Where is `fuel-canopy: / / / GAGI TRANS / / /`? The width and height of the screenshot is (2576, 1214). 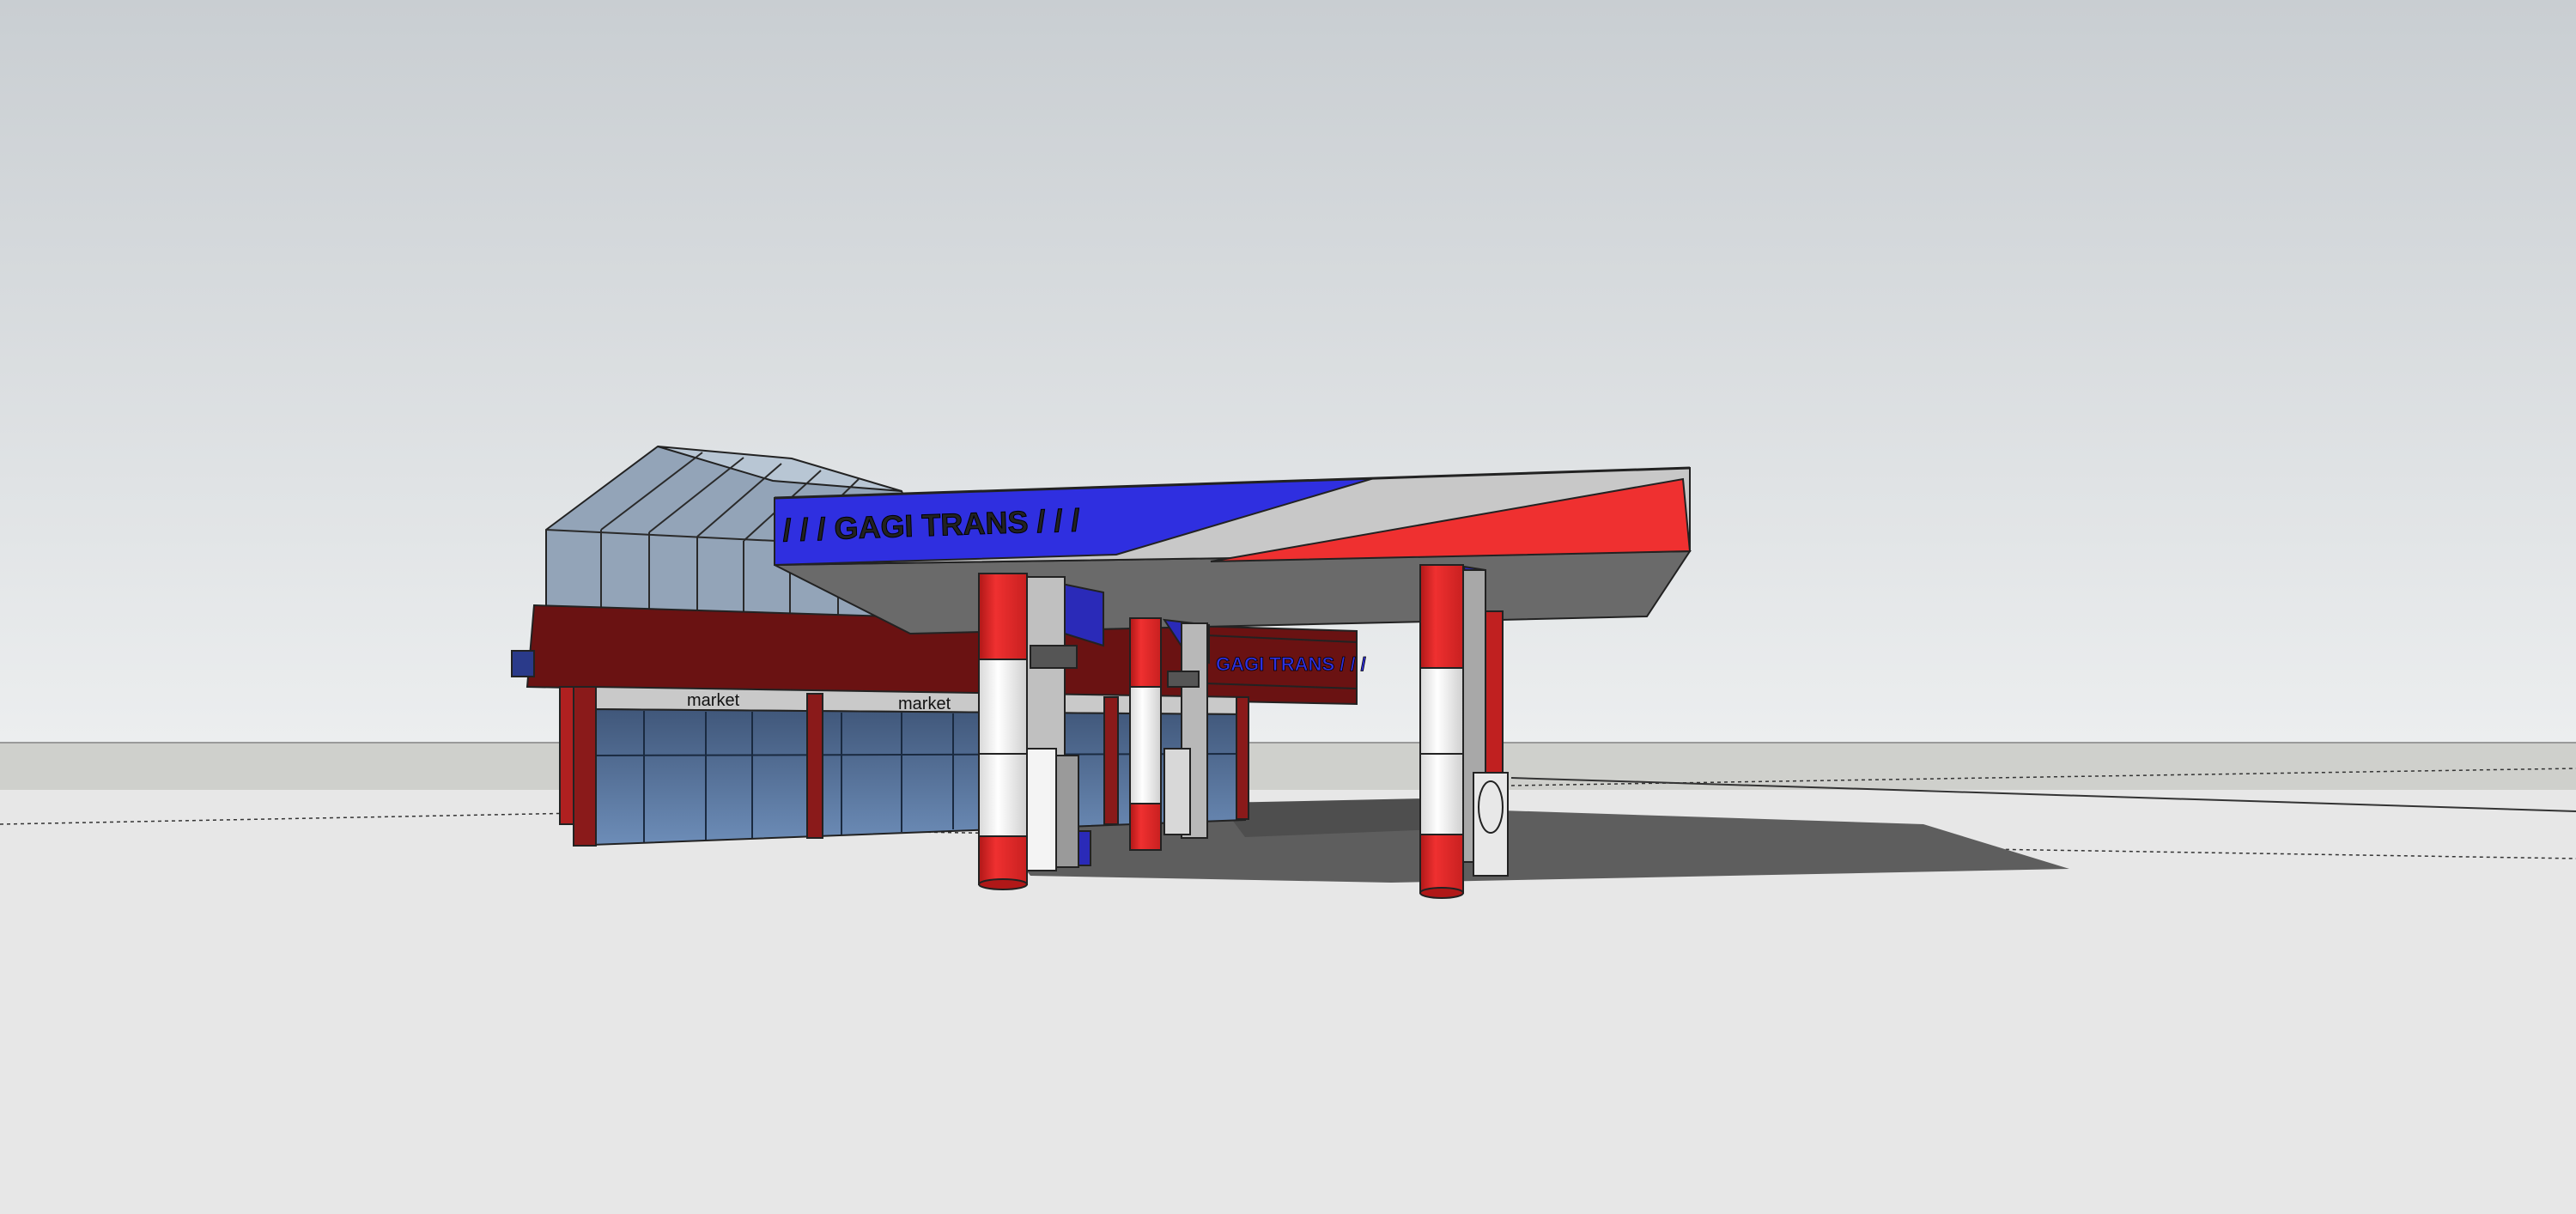 fuel-canopy: / / / GAGI TRANS / / / is located at coordinates (1233, 550).